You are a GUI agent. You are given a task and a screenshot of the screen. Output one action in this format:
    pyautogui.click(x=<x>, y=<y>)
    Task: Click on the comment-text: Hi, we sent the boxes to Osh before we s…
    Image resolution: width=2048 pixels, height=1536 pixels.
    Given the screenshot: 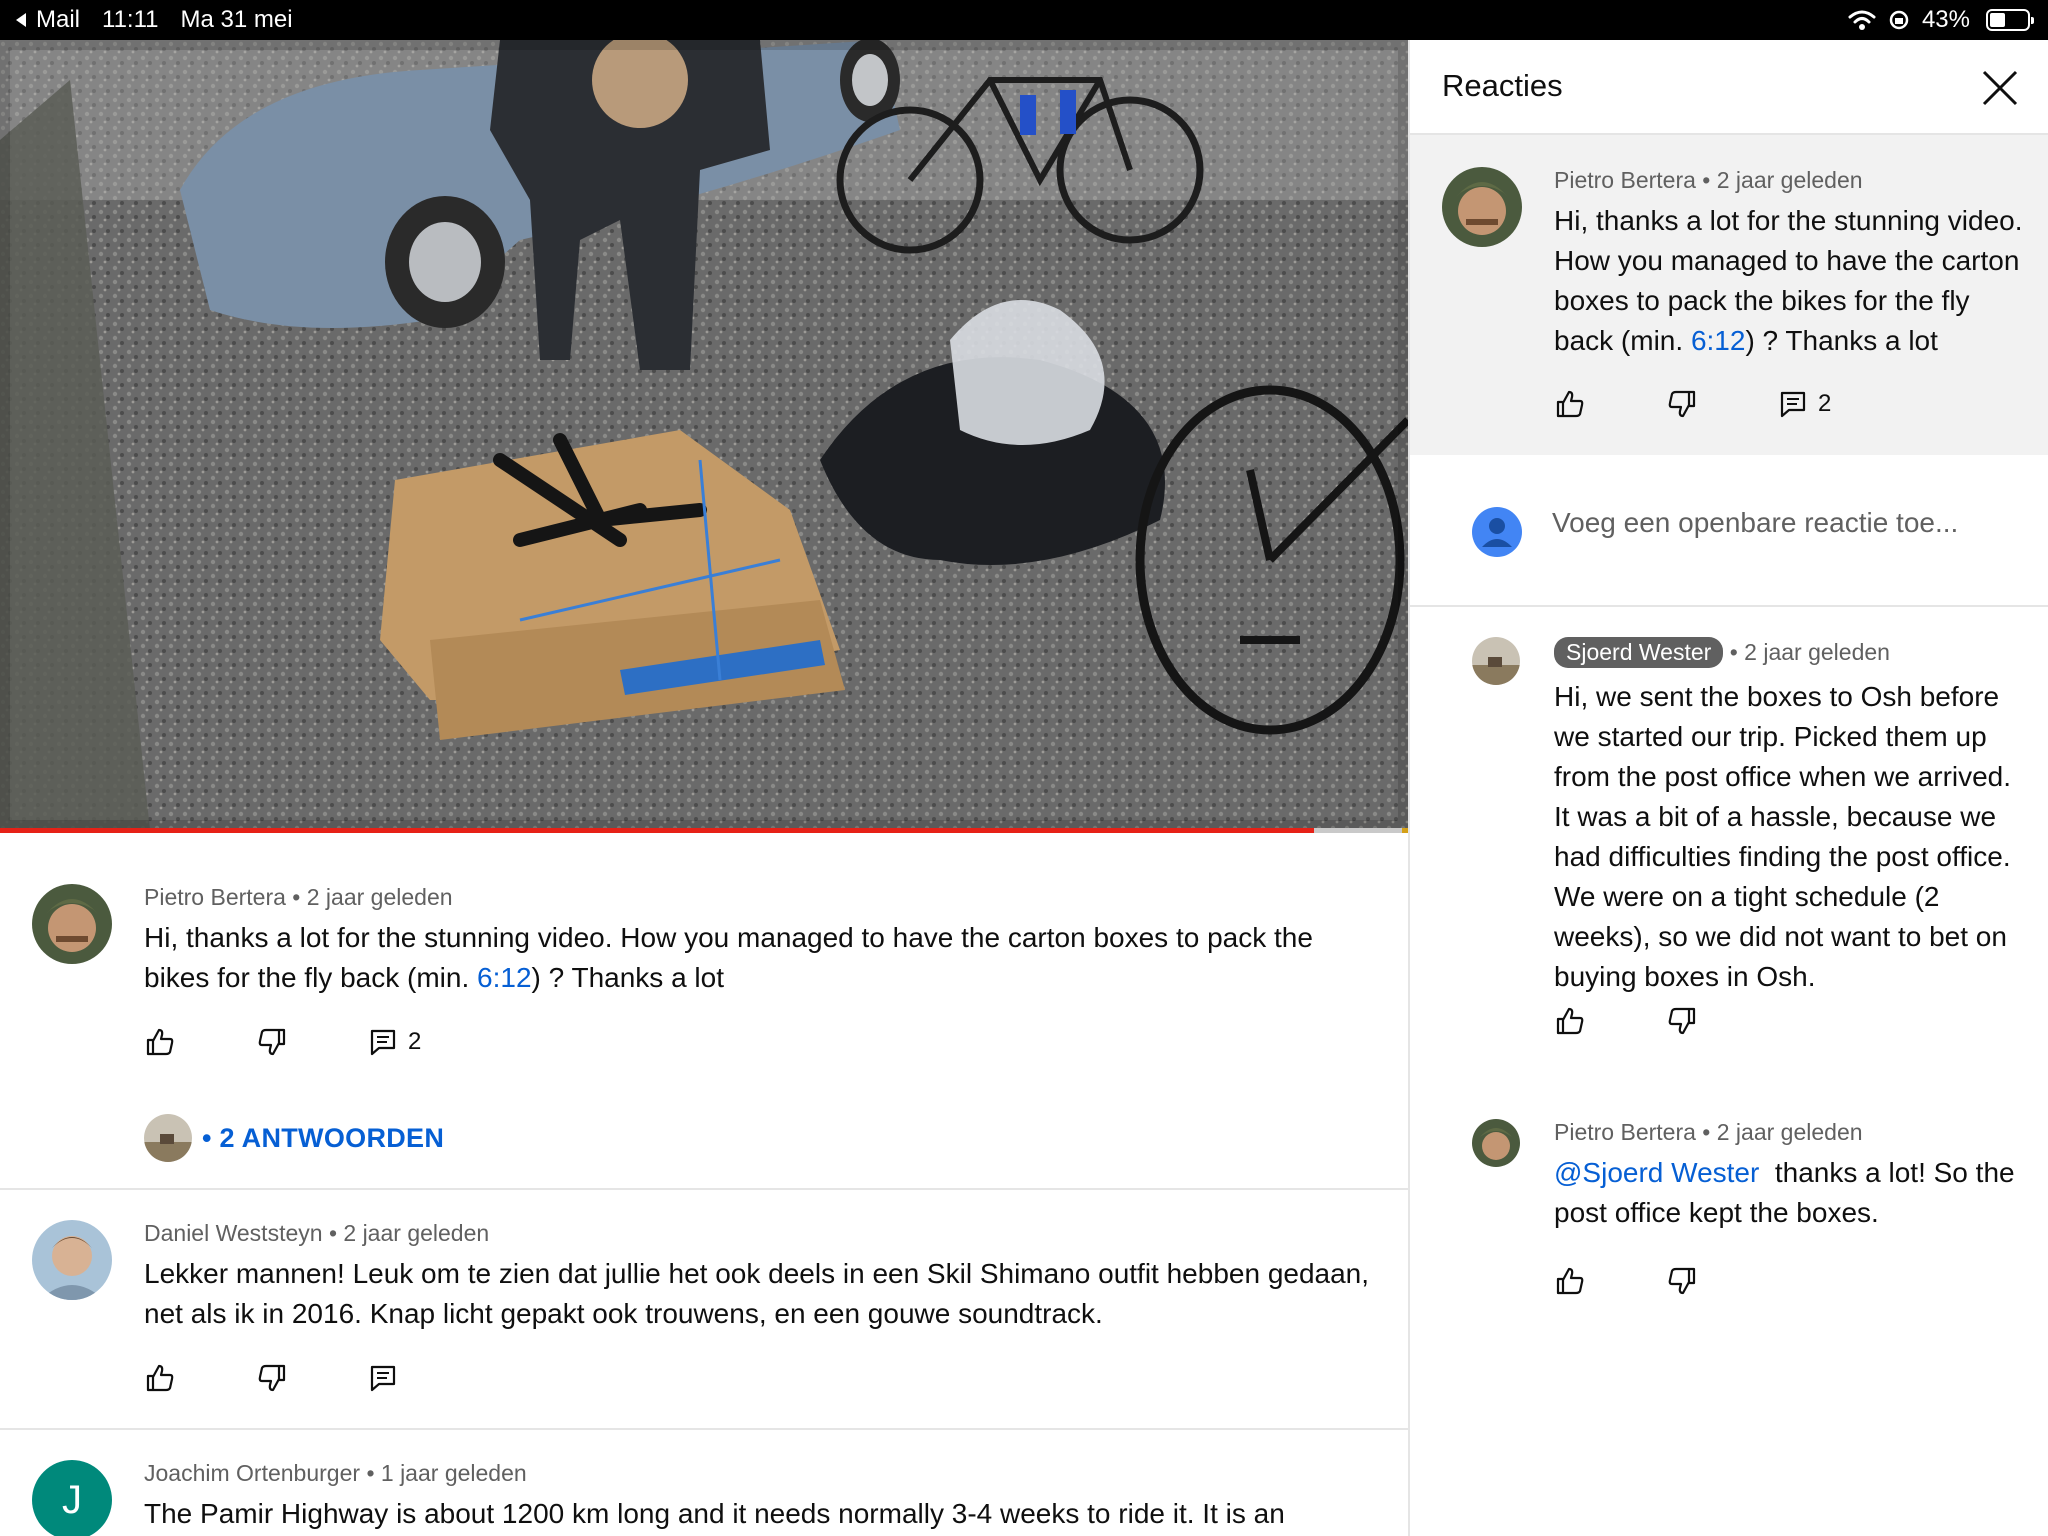 What is the action you would take?
    pyautogui.click(x=1783, y=836)
    